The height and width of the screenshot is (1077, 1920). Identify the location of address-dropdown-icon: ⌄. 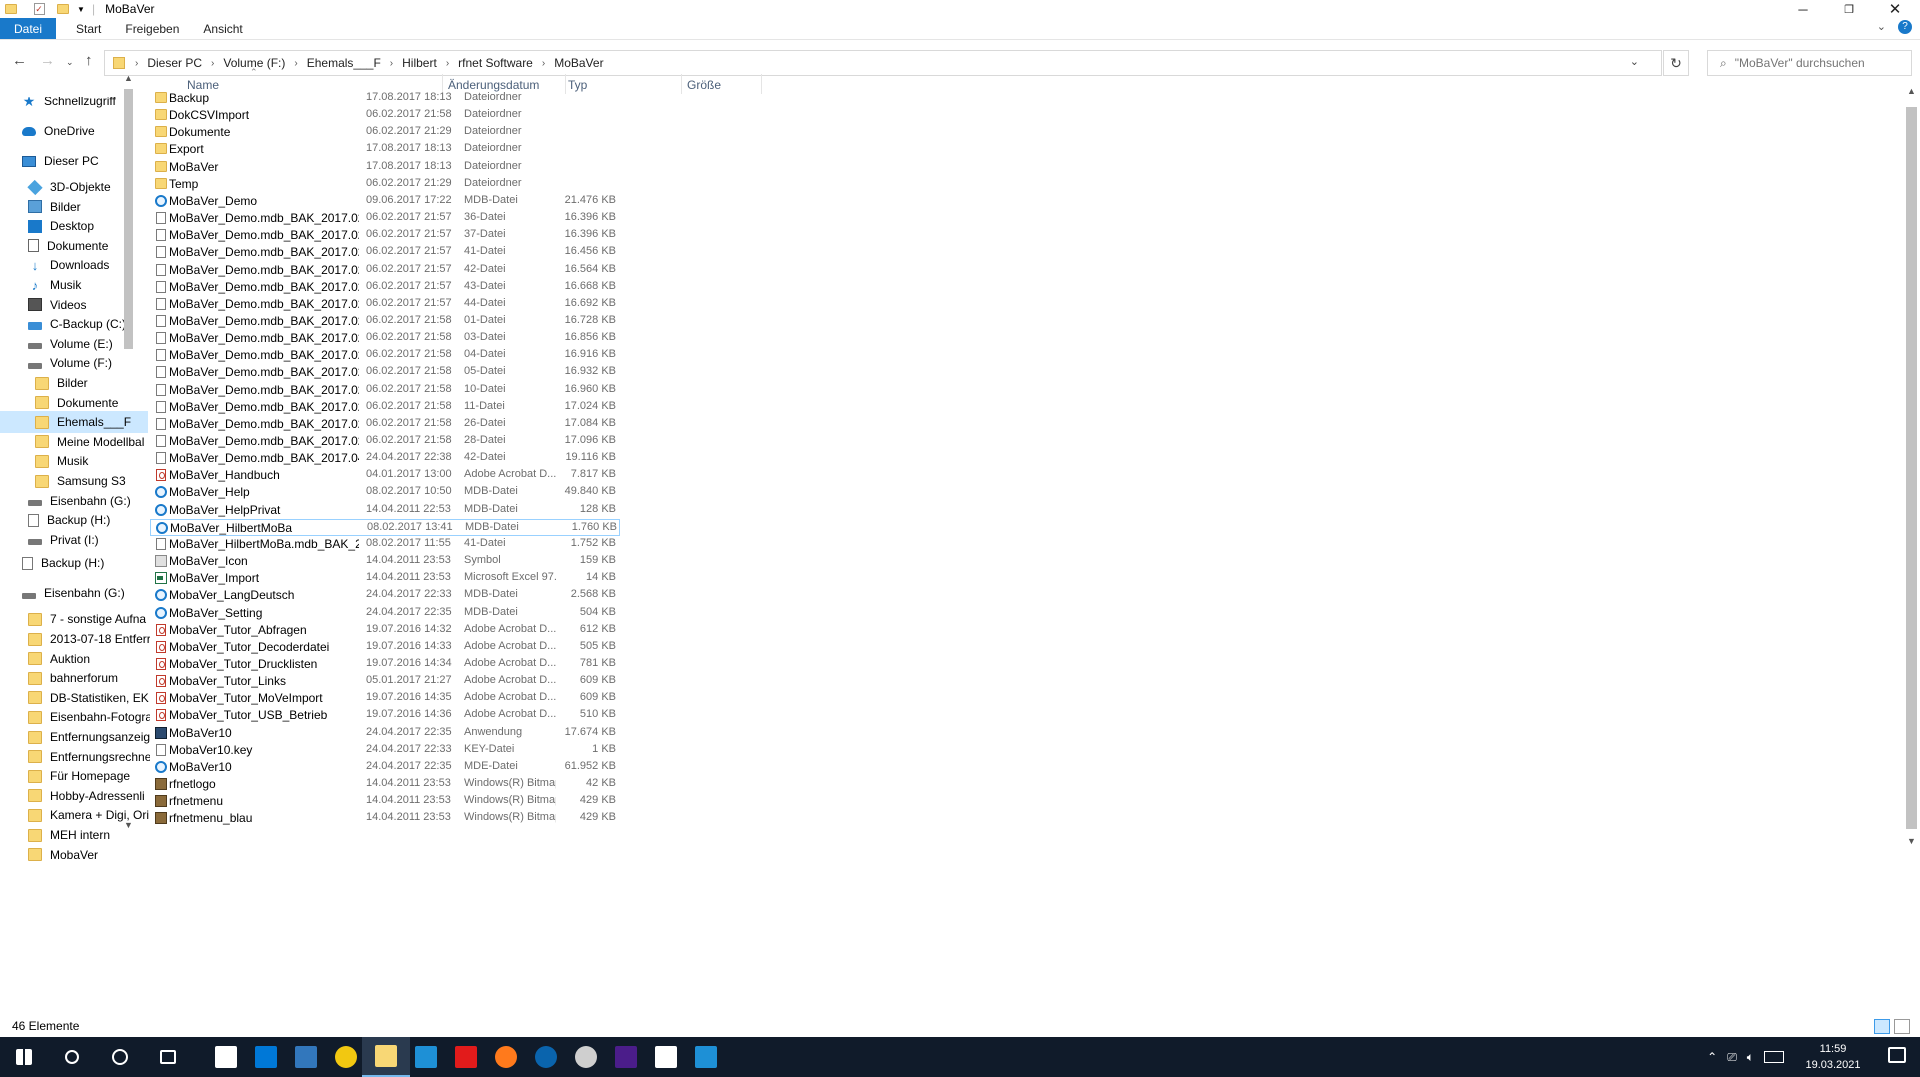
(1634, 61).